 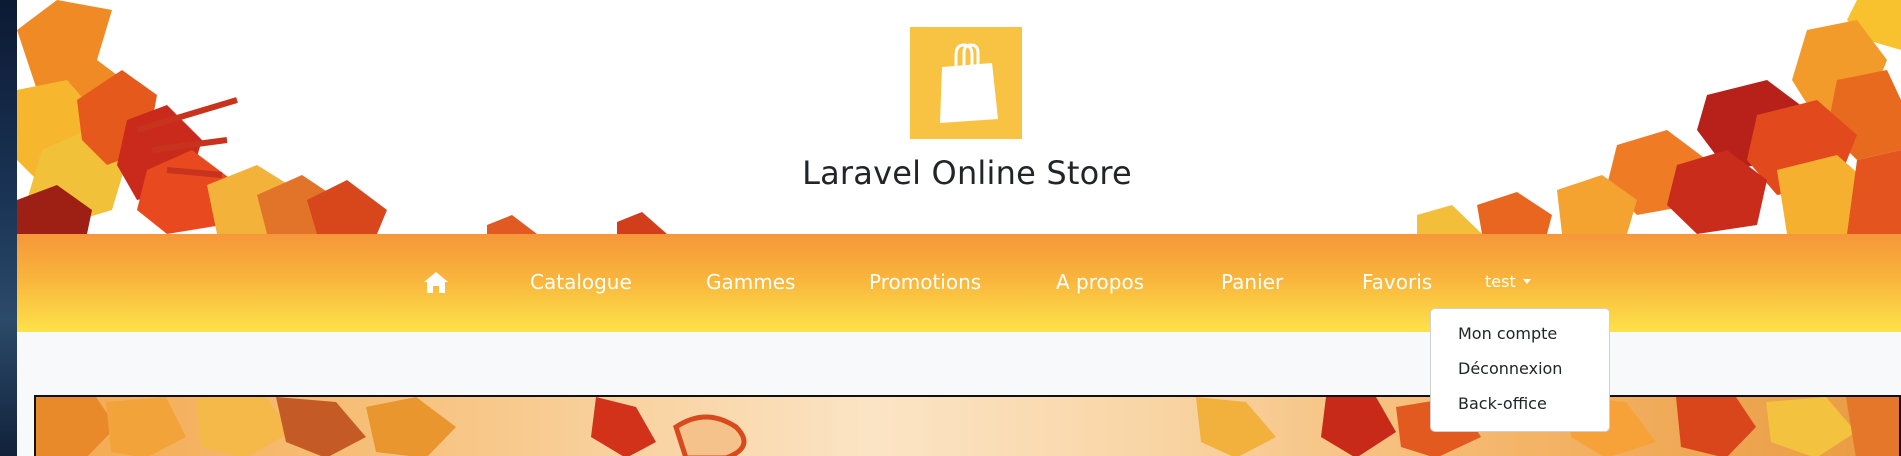 I want to click on nav-item-a-propos: A propos, so click(x=1100, y=285).